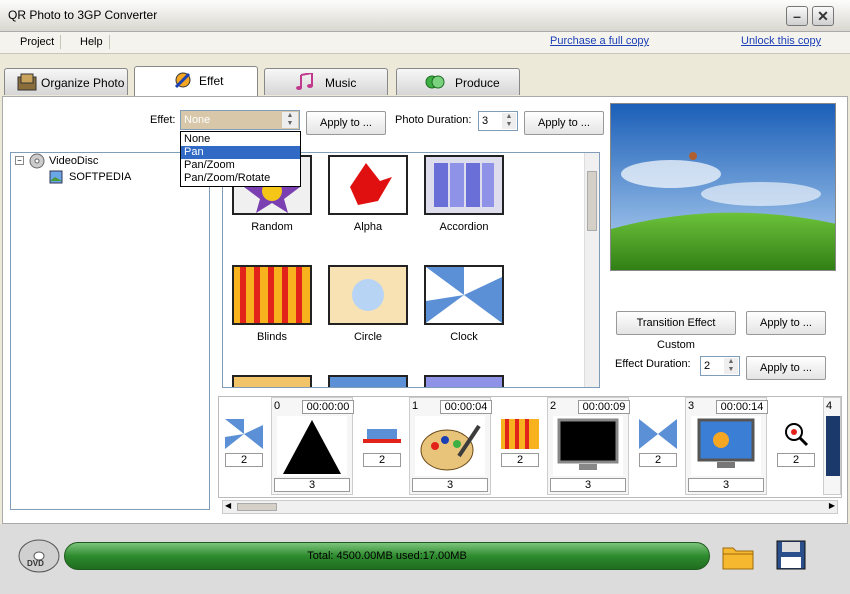 This screenshot has width=850, height=594. I want to click on tab-organize-photo: Organize Photo, so click(66, 81).